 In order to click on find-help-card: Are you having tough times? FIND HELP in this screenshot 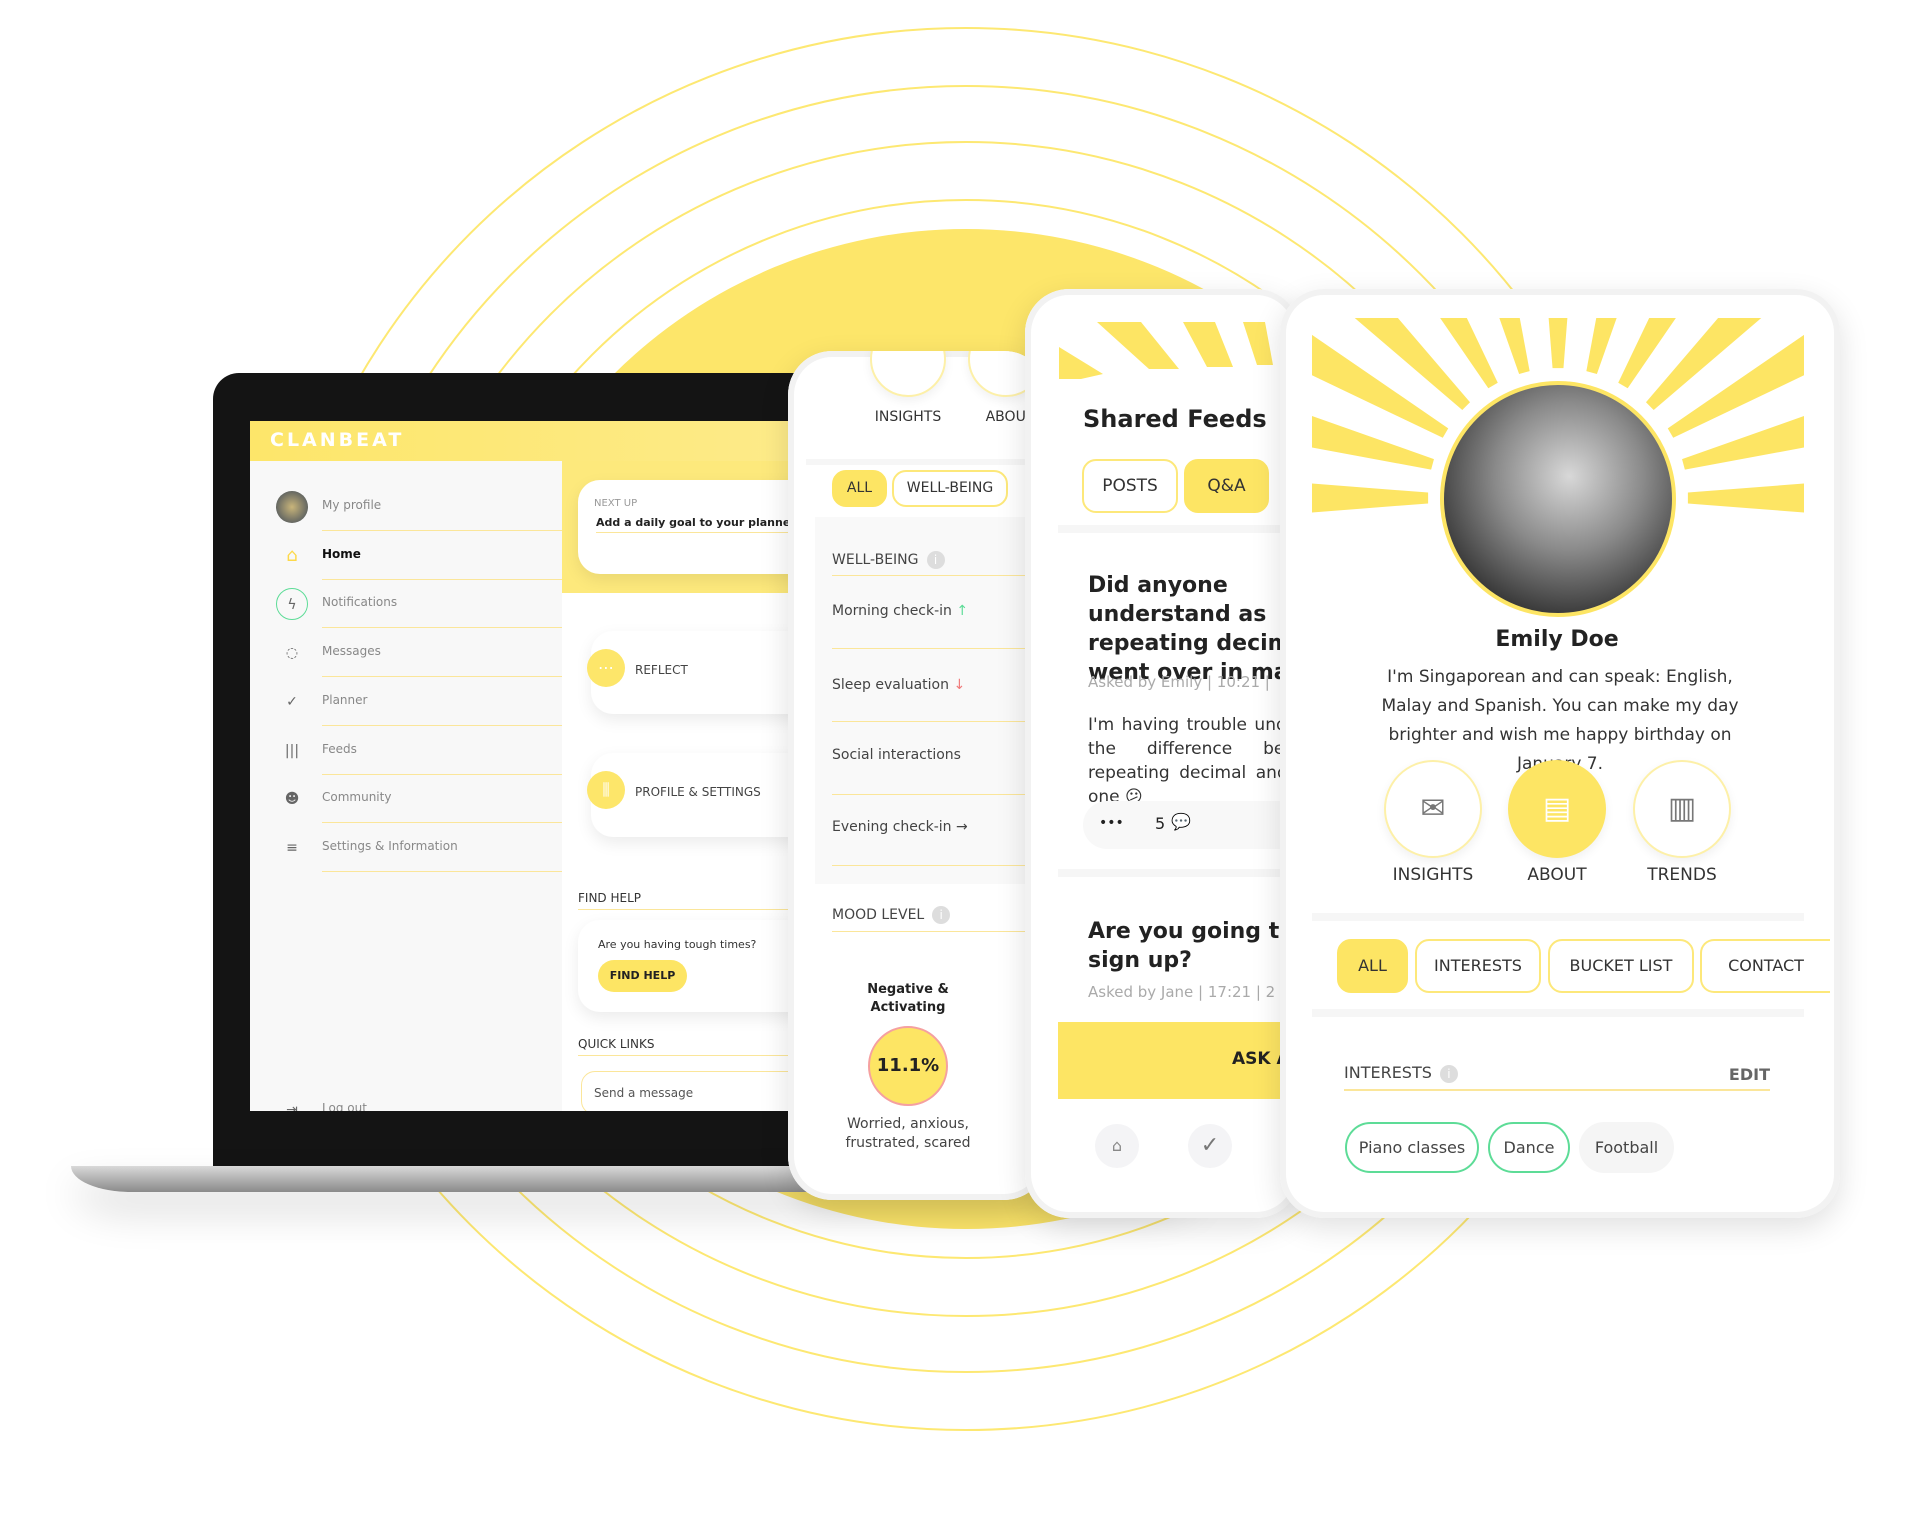, I will do `click(694, 966)`.